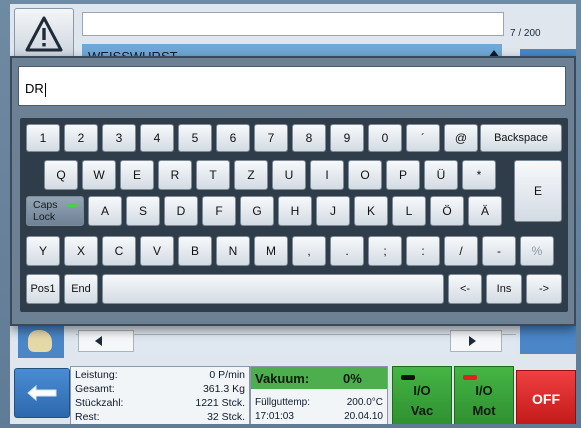 This screenshot has width=581, height=428. Describe the element at coordinates (175, 175) in the screenshot. I see `key: R` at that location.